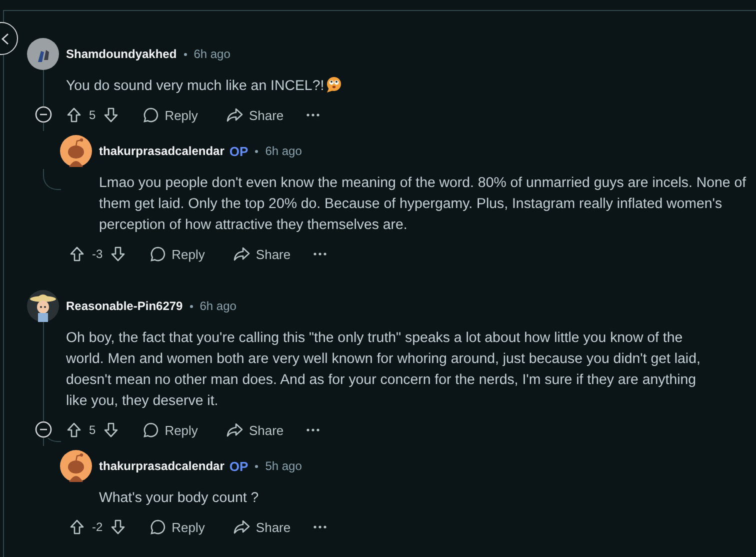 Image resolution: width=756 pixels, height=557 pixels. Describe the element at coordinates (121, 54) in the screenshot. I see `username: Shamdoundyakhed` at that location.